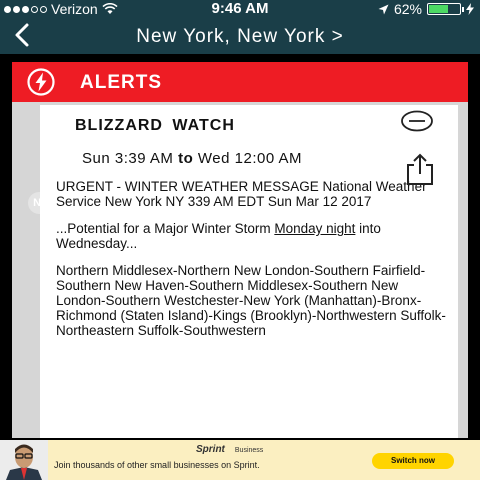  What do you see at coordinates (470, 9) in the screenshot?
I see `charging-bolt-icon` at bounding box center [470, 9].